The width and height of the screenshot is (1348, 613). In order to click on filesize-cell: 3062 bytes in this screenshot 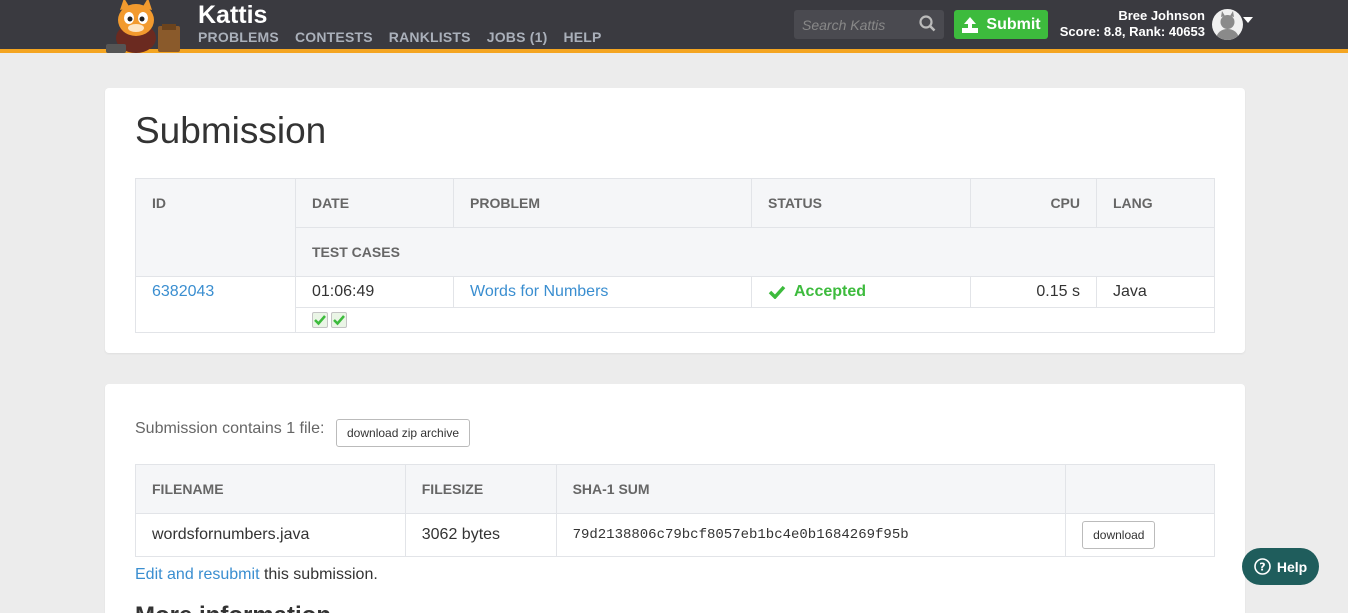, I will do `click(480, 535)`.